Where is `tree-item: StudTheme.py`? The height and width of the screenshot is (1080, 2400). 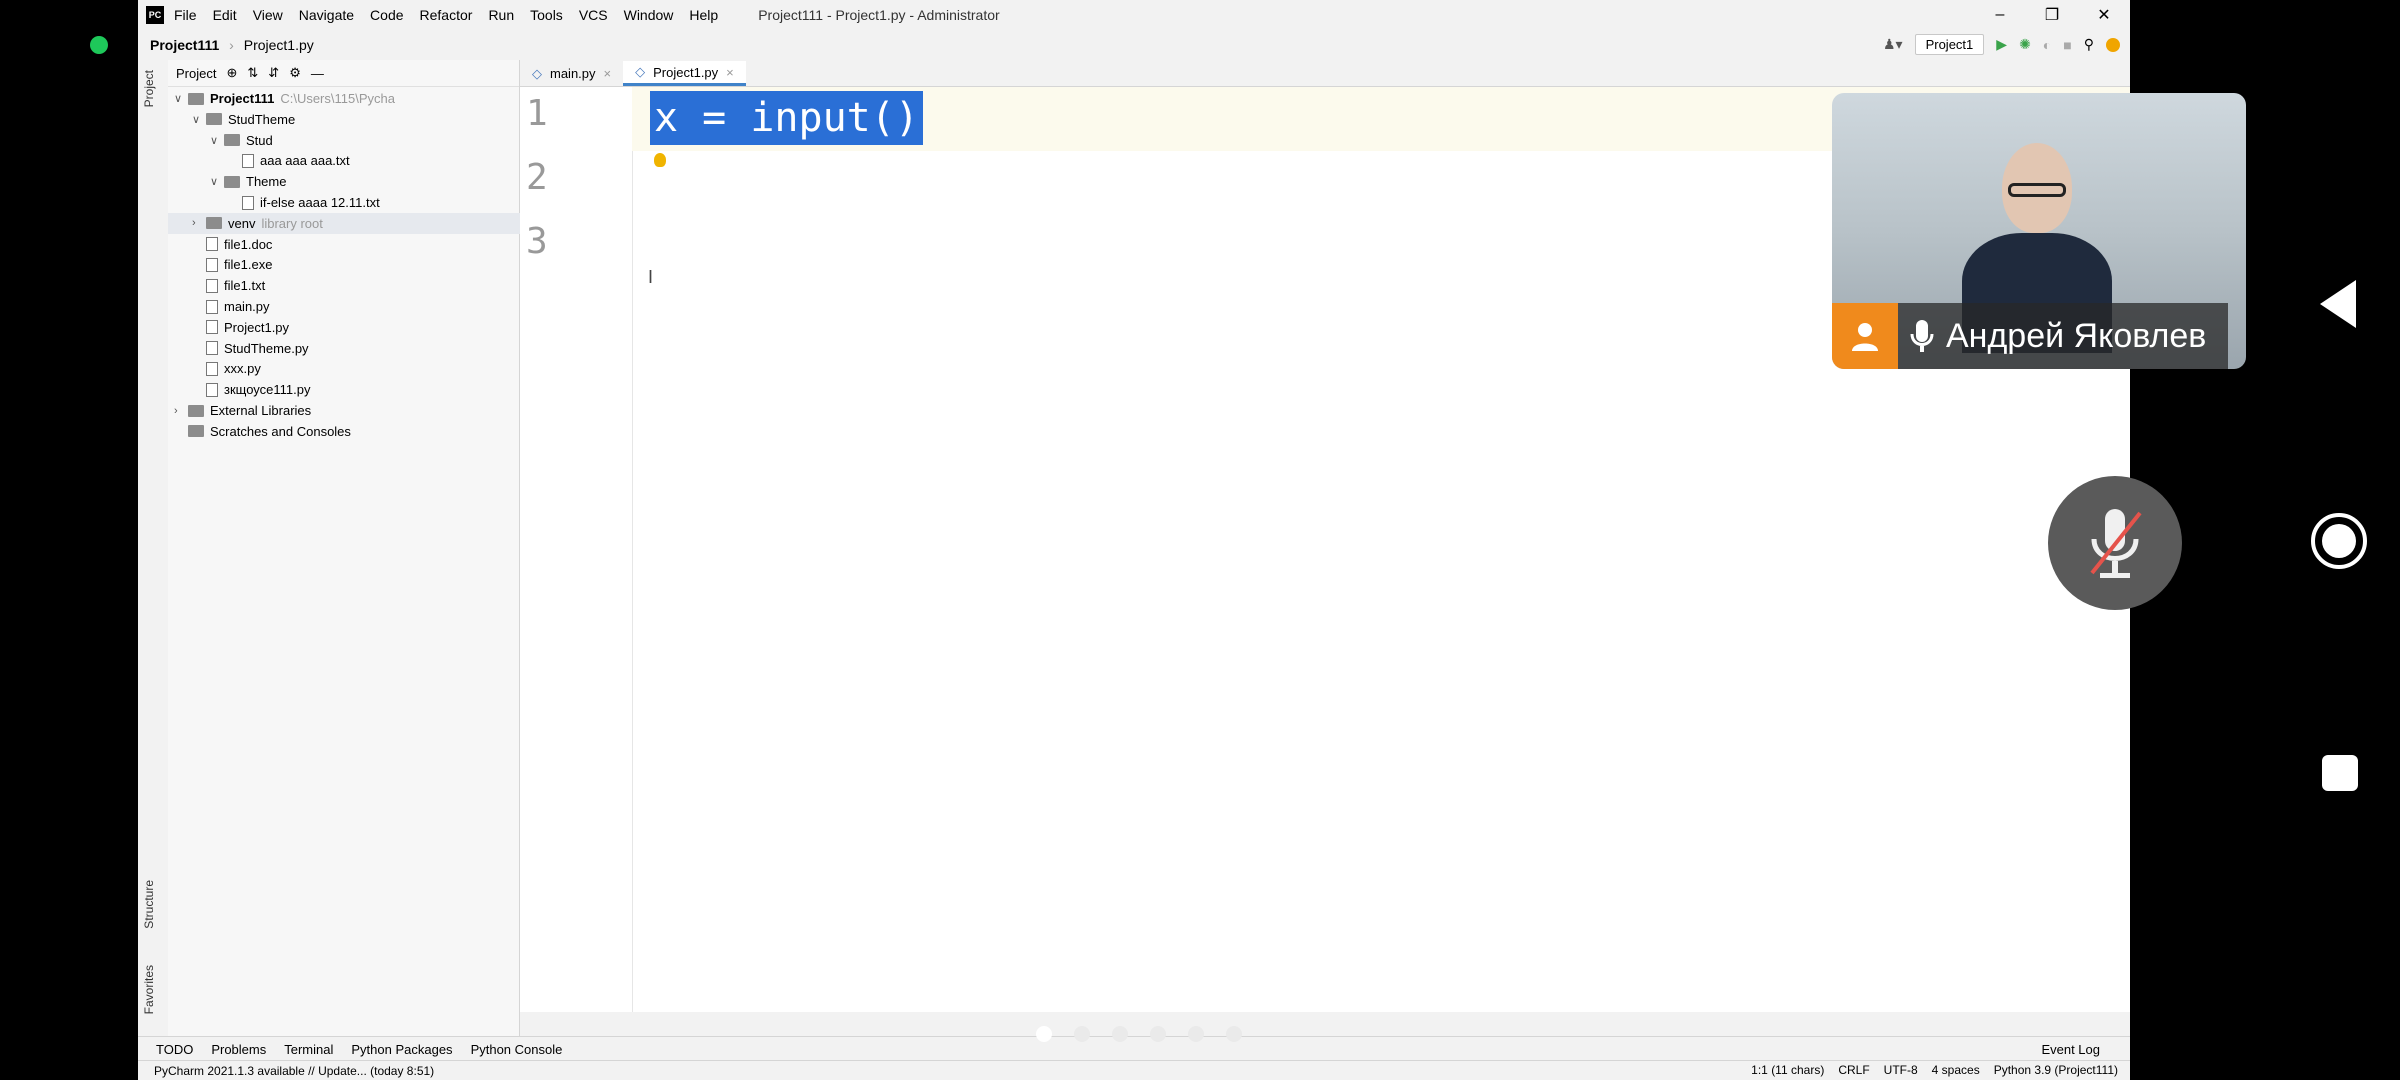
tree-item: StudTheme.py is located at coordinates (250, 348).